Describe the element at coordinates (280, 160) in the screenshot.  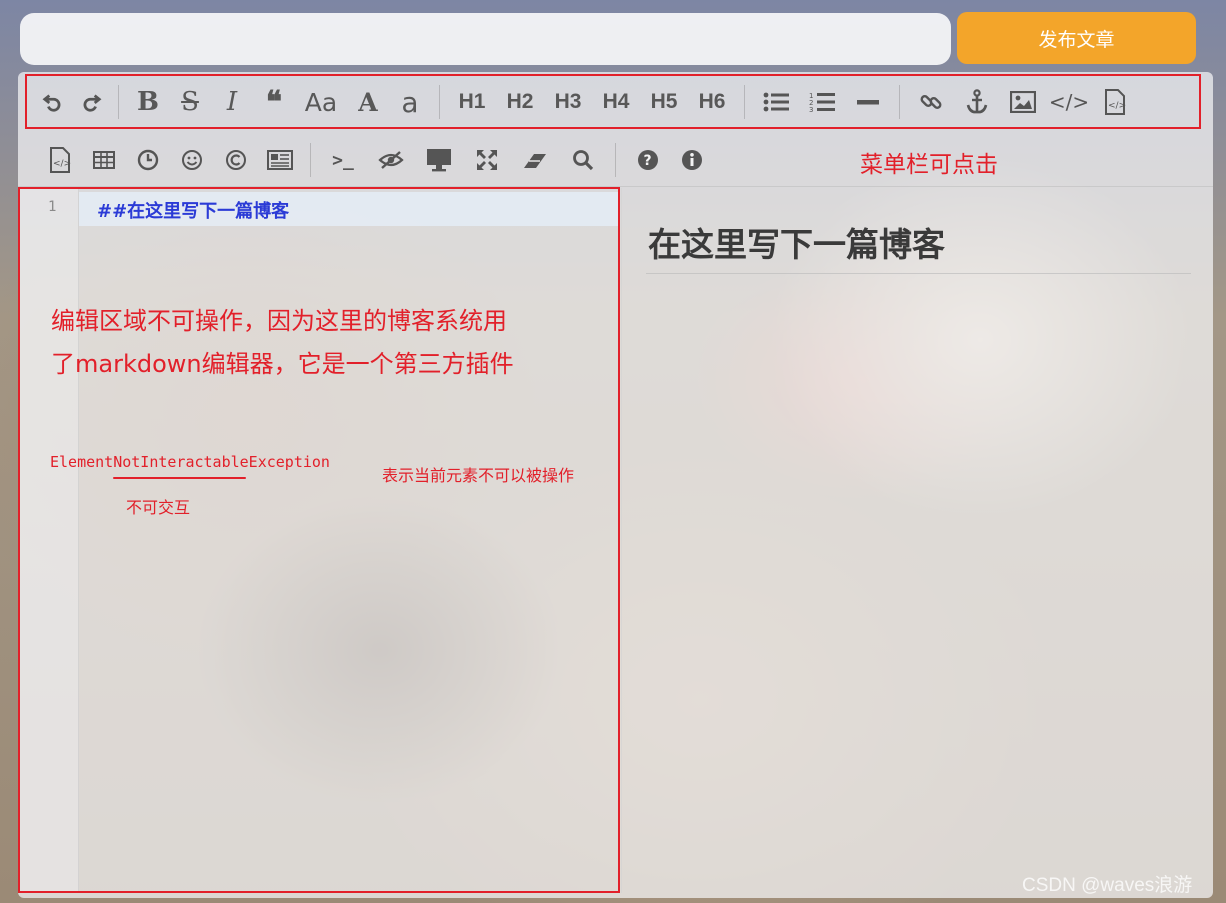
I see `pagebreak-icon` at that location.